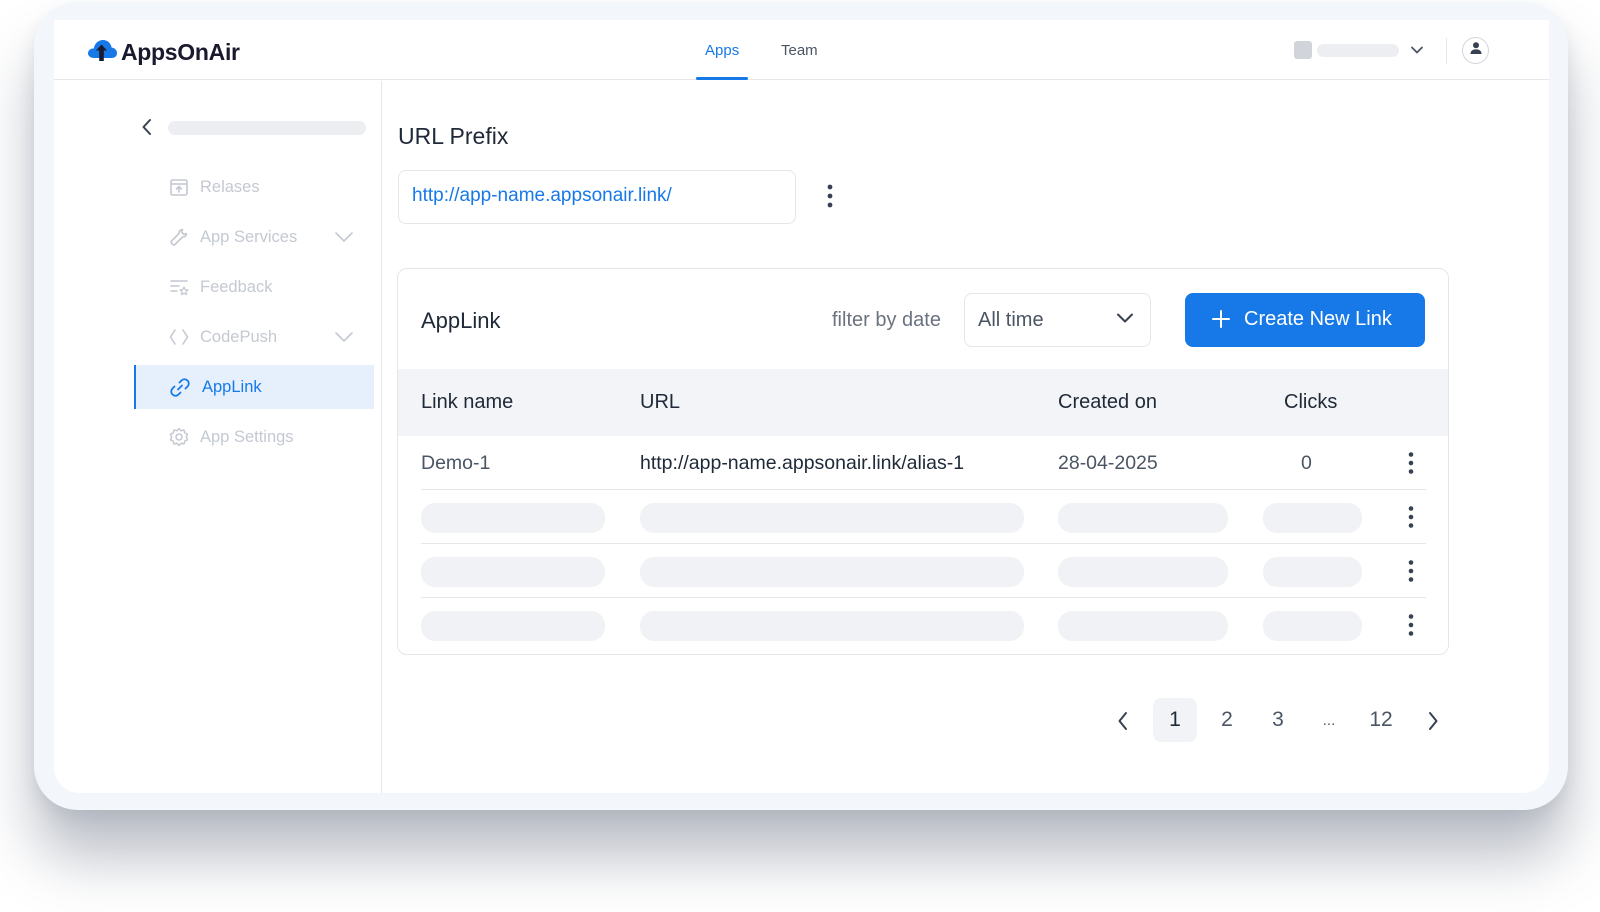 The image size is (1600, 912). I want to click on feedback-icon, so click(179, 287).